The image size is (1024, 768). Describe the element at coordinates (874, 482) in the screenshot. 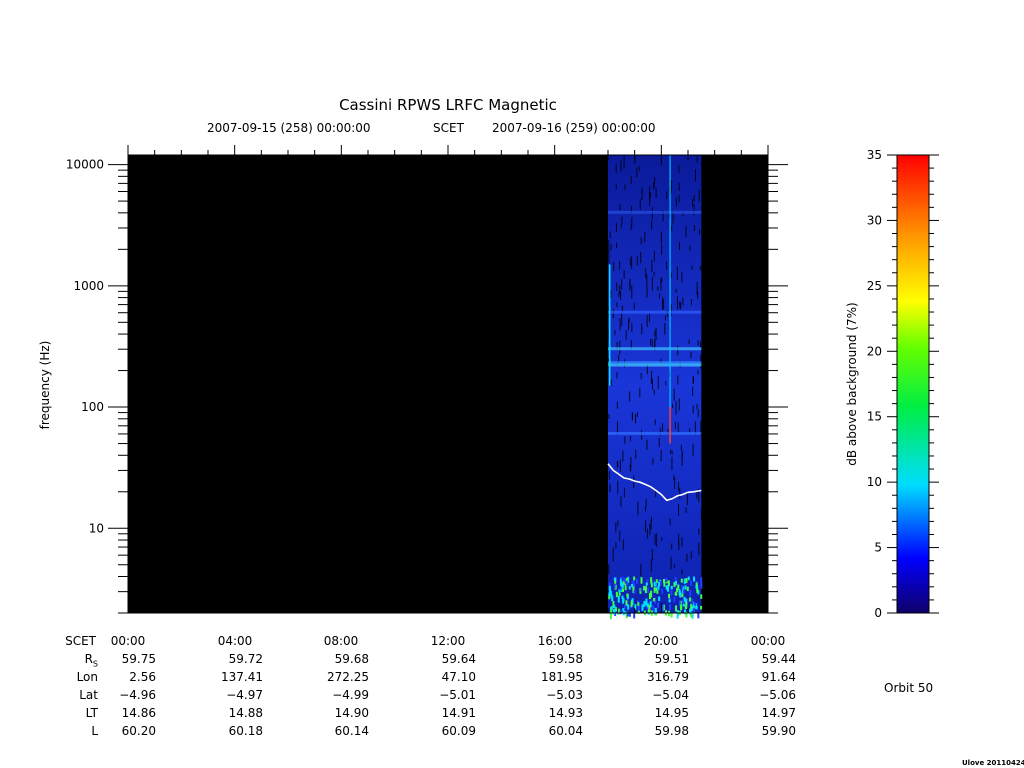

I see `colorbar-tick-label: 10` at that location.